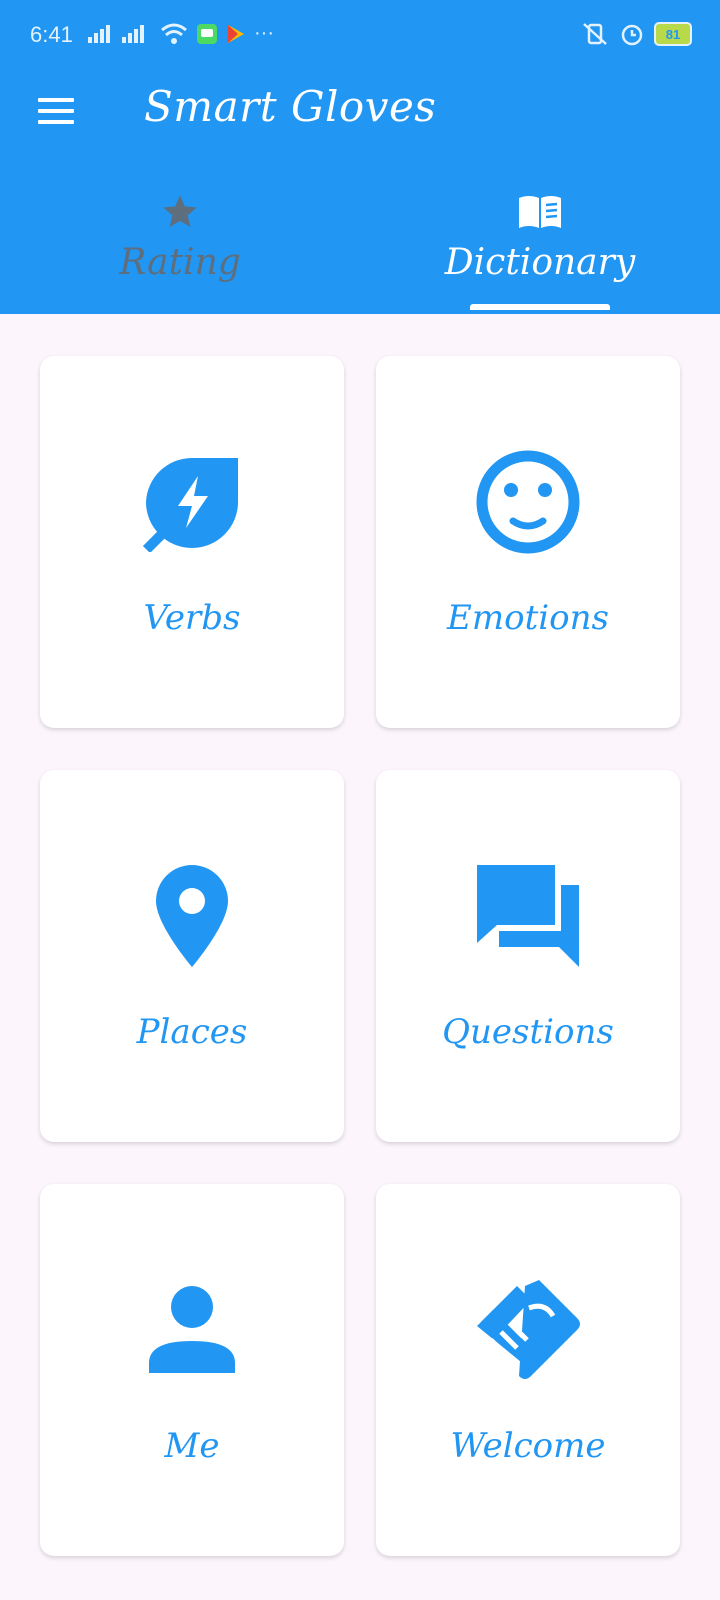  Describe the element at coordinates (174, 33) in the screenshot. I see `wifi-icon` at that location.